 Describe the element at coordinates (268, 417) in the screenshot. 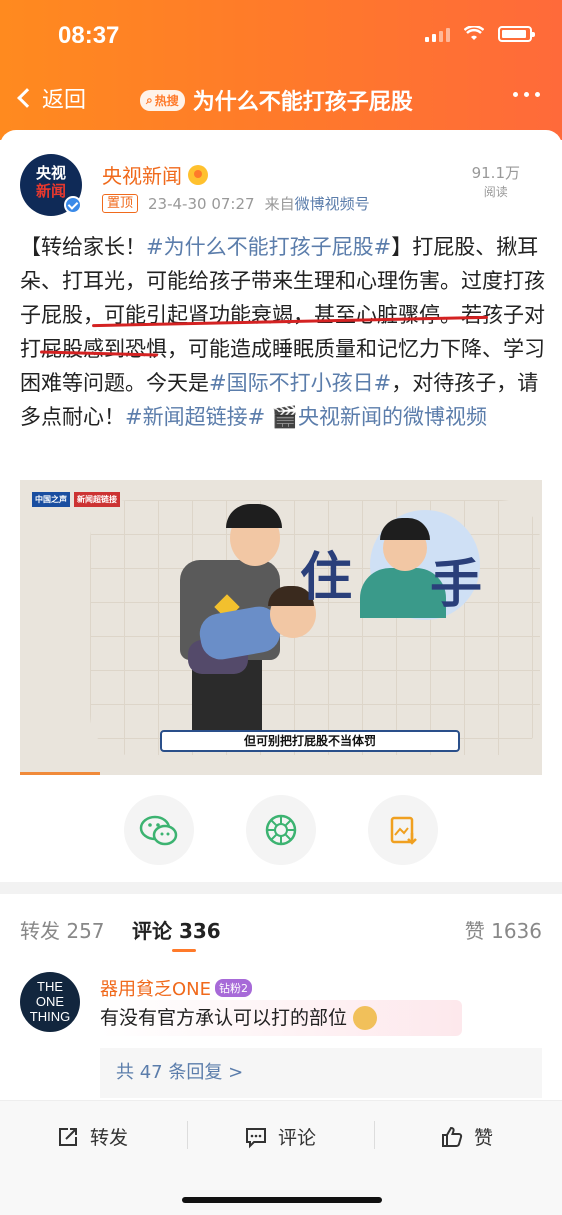

I see `post-text-segment` at that location.